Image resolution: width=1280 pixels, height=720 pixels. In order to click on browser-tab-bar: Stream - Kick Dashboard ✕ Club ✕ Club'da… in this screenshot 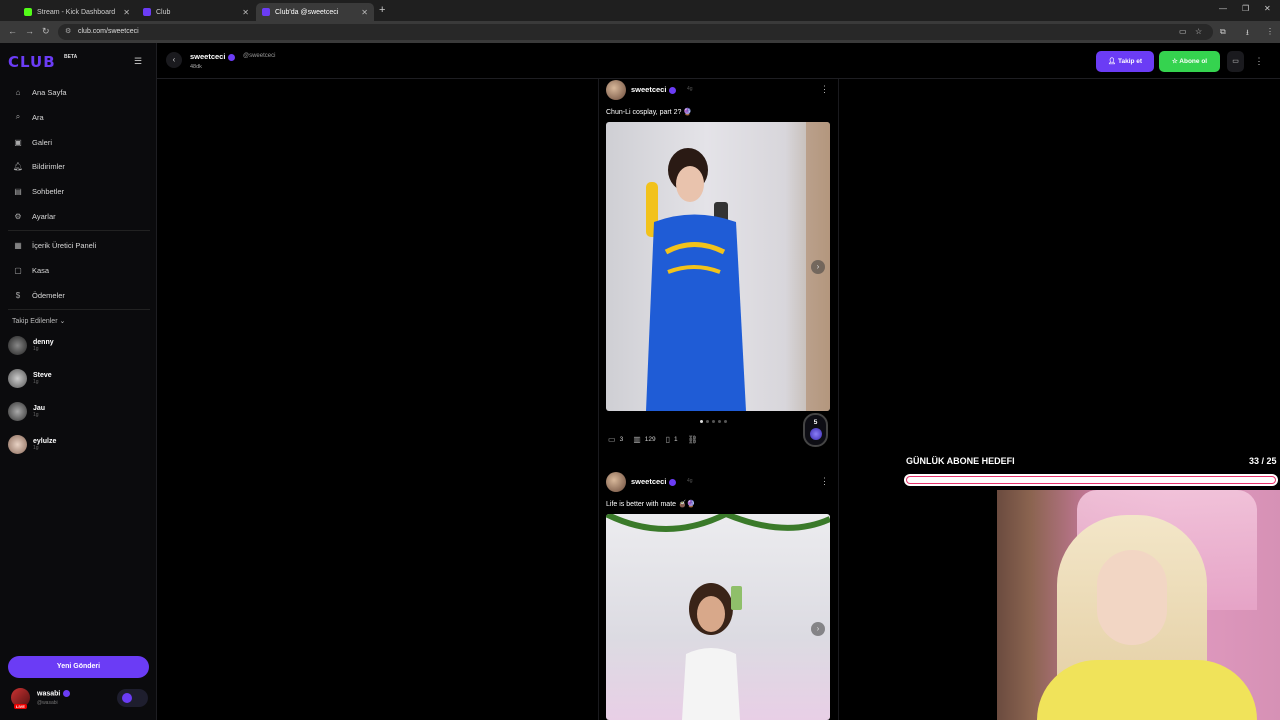, I will do `click(640, 10)`.